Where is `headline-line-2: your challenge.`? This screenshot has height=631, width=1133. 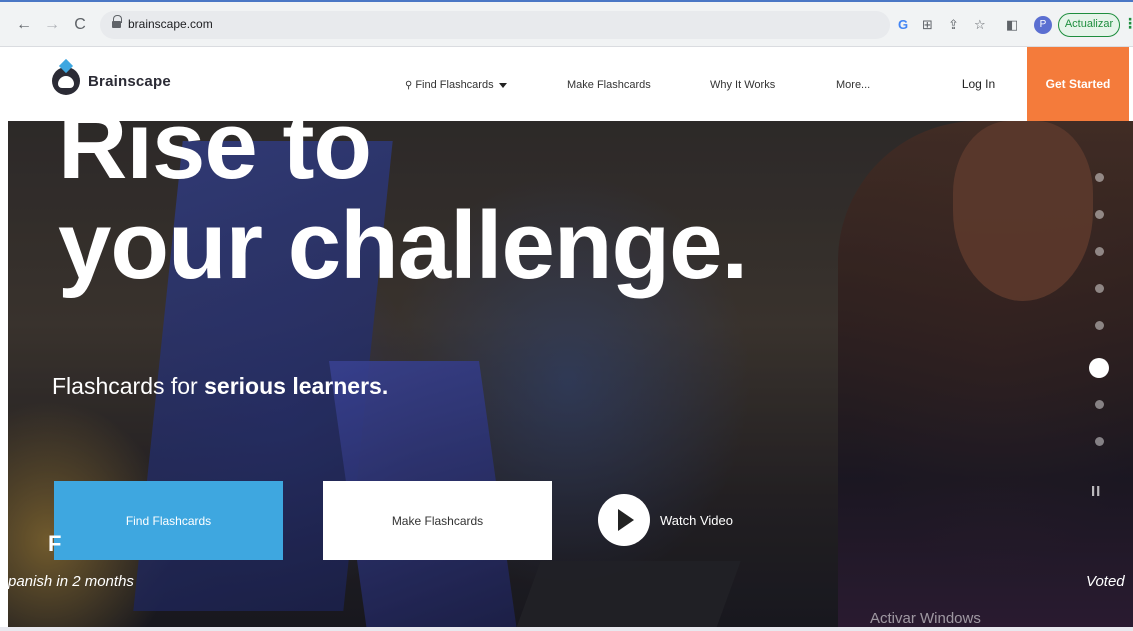 headline-line-2: your challenge. is located at coordinates (403, 245).